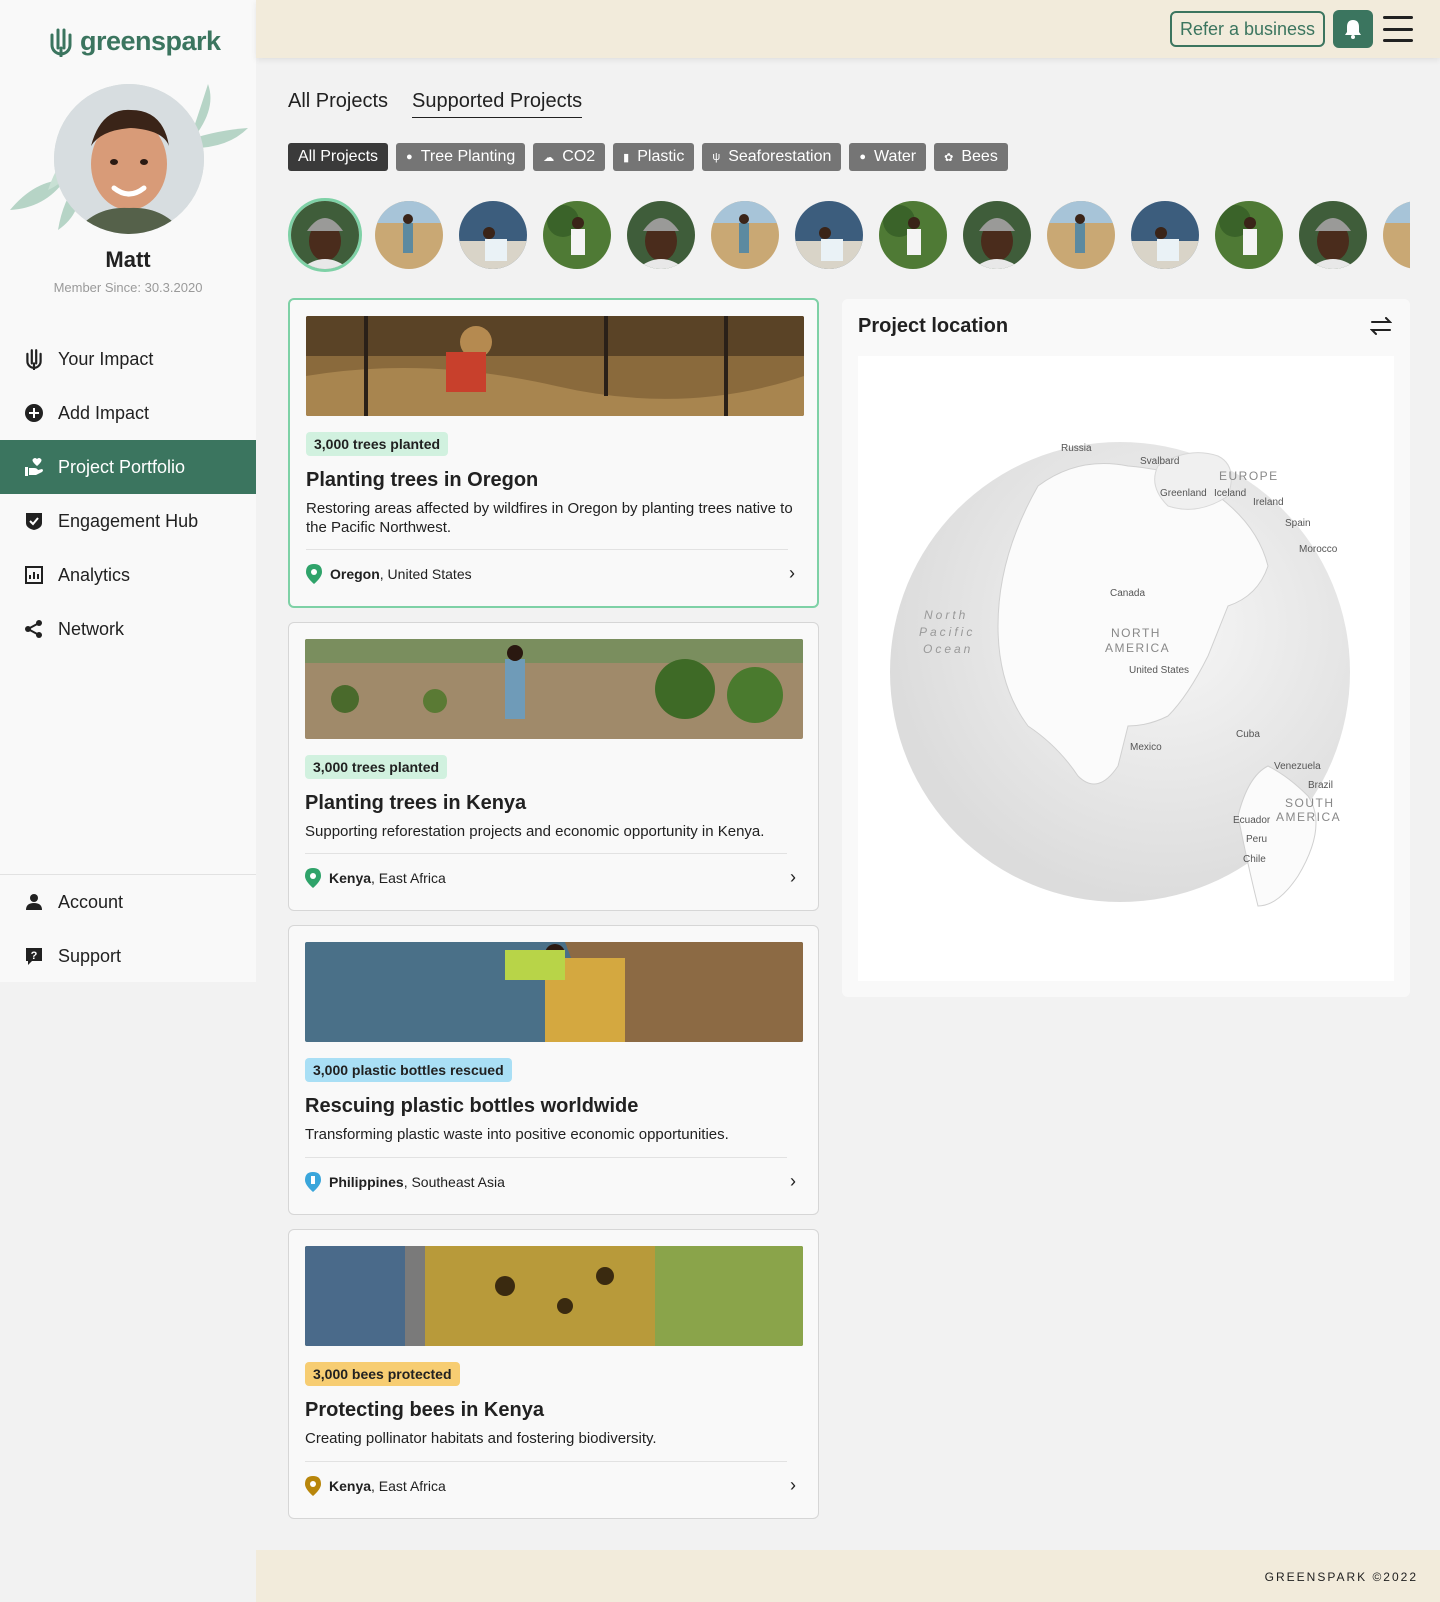  Describe the element at coordinates (128, 575) in the screenshot. I see `nav-item-analytics: Analytics` at that location.